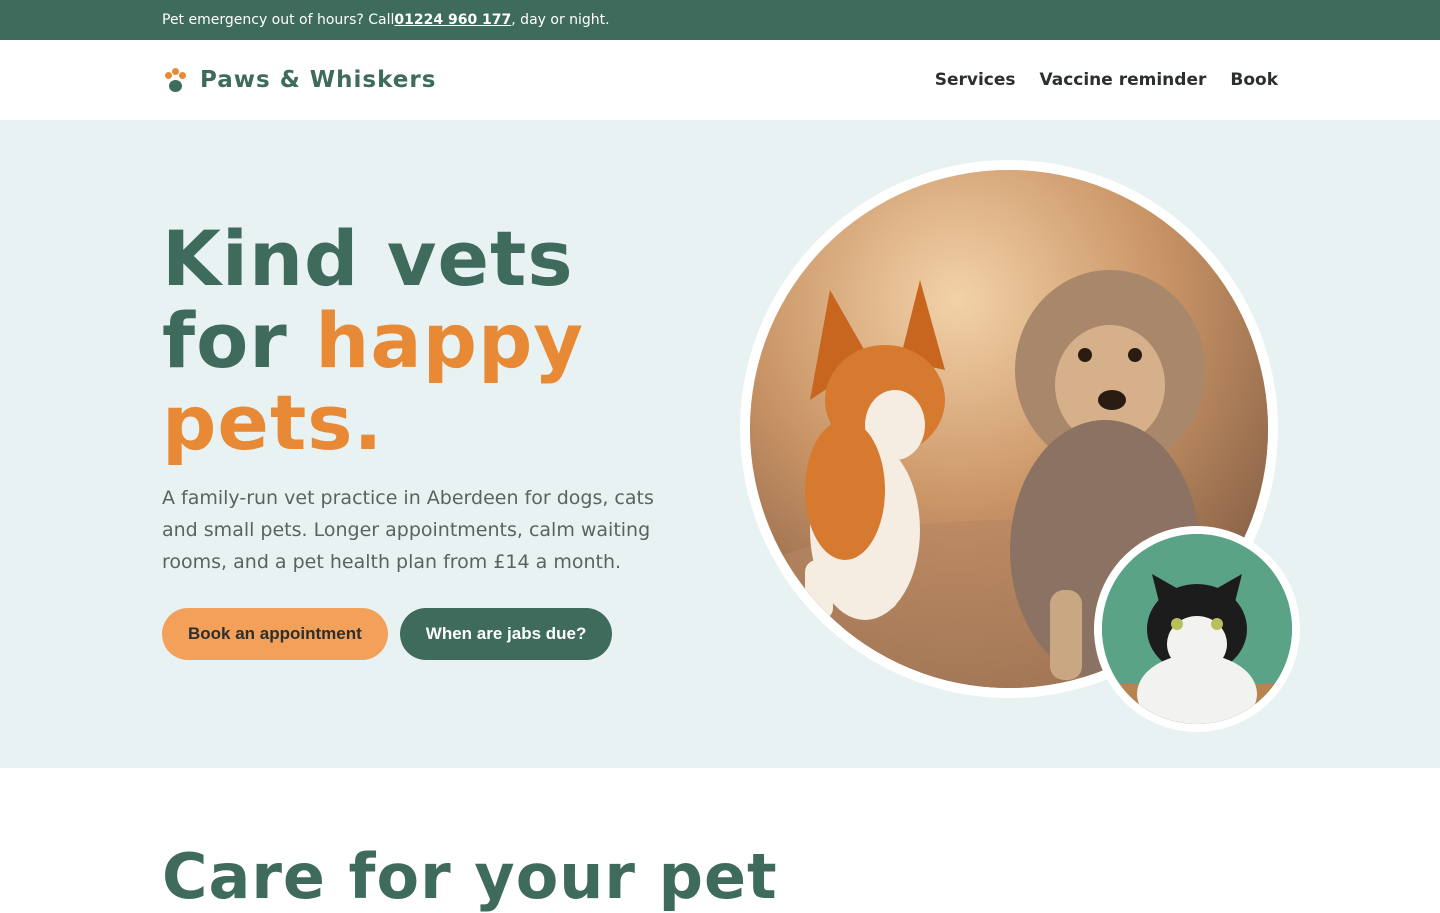 The height and width of the screenshot is (913, 1440). I want to click on headline-line-2-accent: happy, so click(449, 340).